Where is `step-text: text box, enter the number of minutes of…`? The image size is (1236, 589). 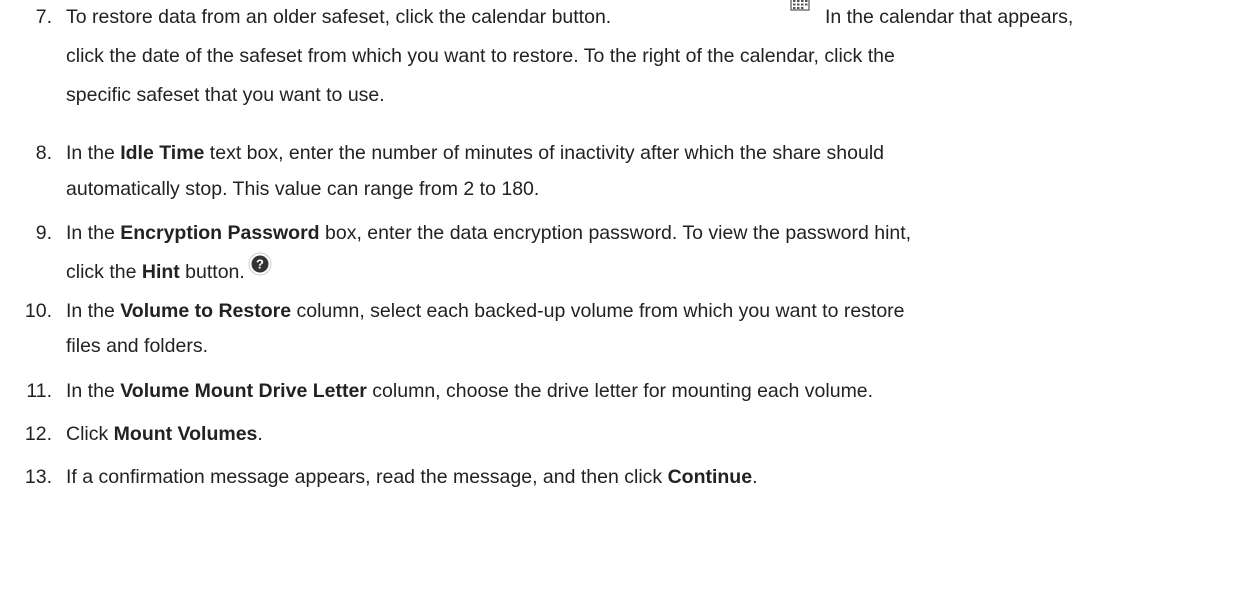
step-text: text box, enter the number of minutes of… is located at coordinates (544, 153).